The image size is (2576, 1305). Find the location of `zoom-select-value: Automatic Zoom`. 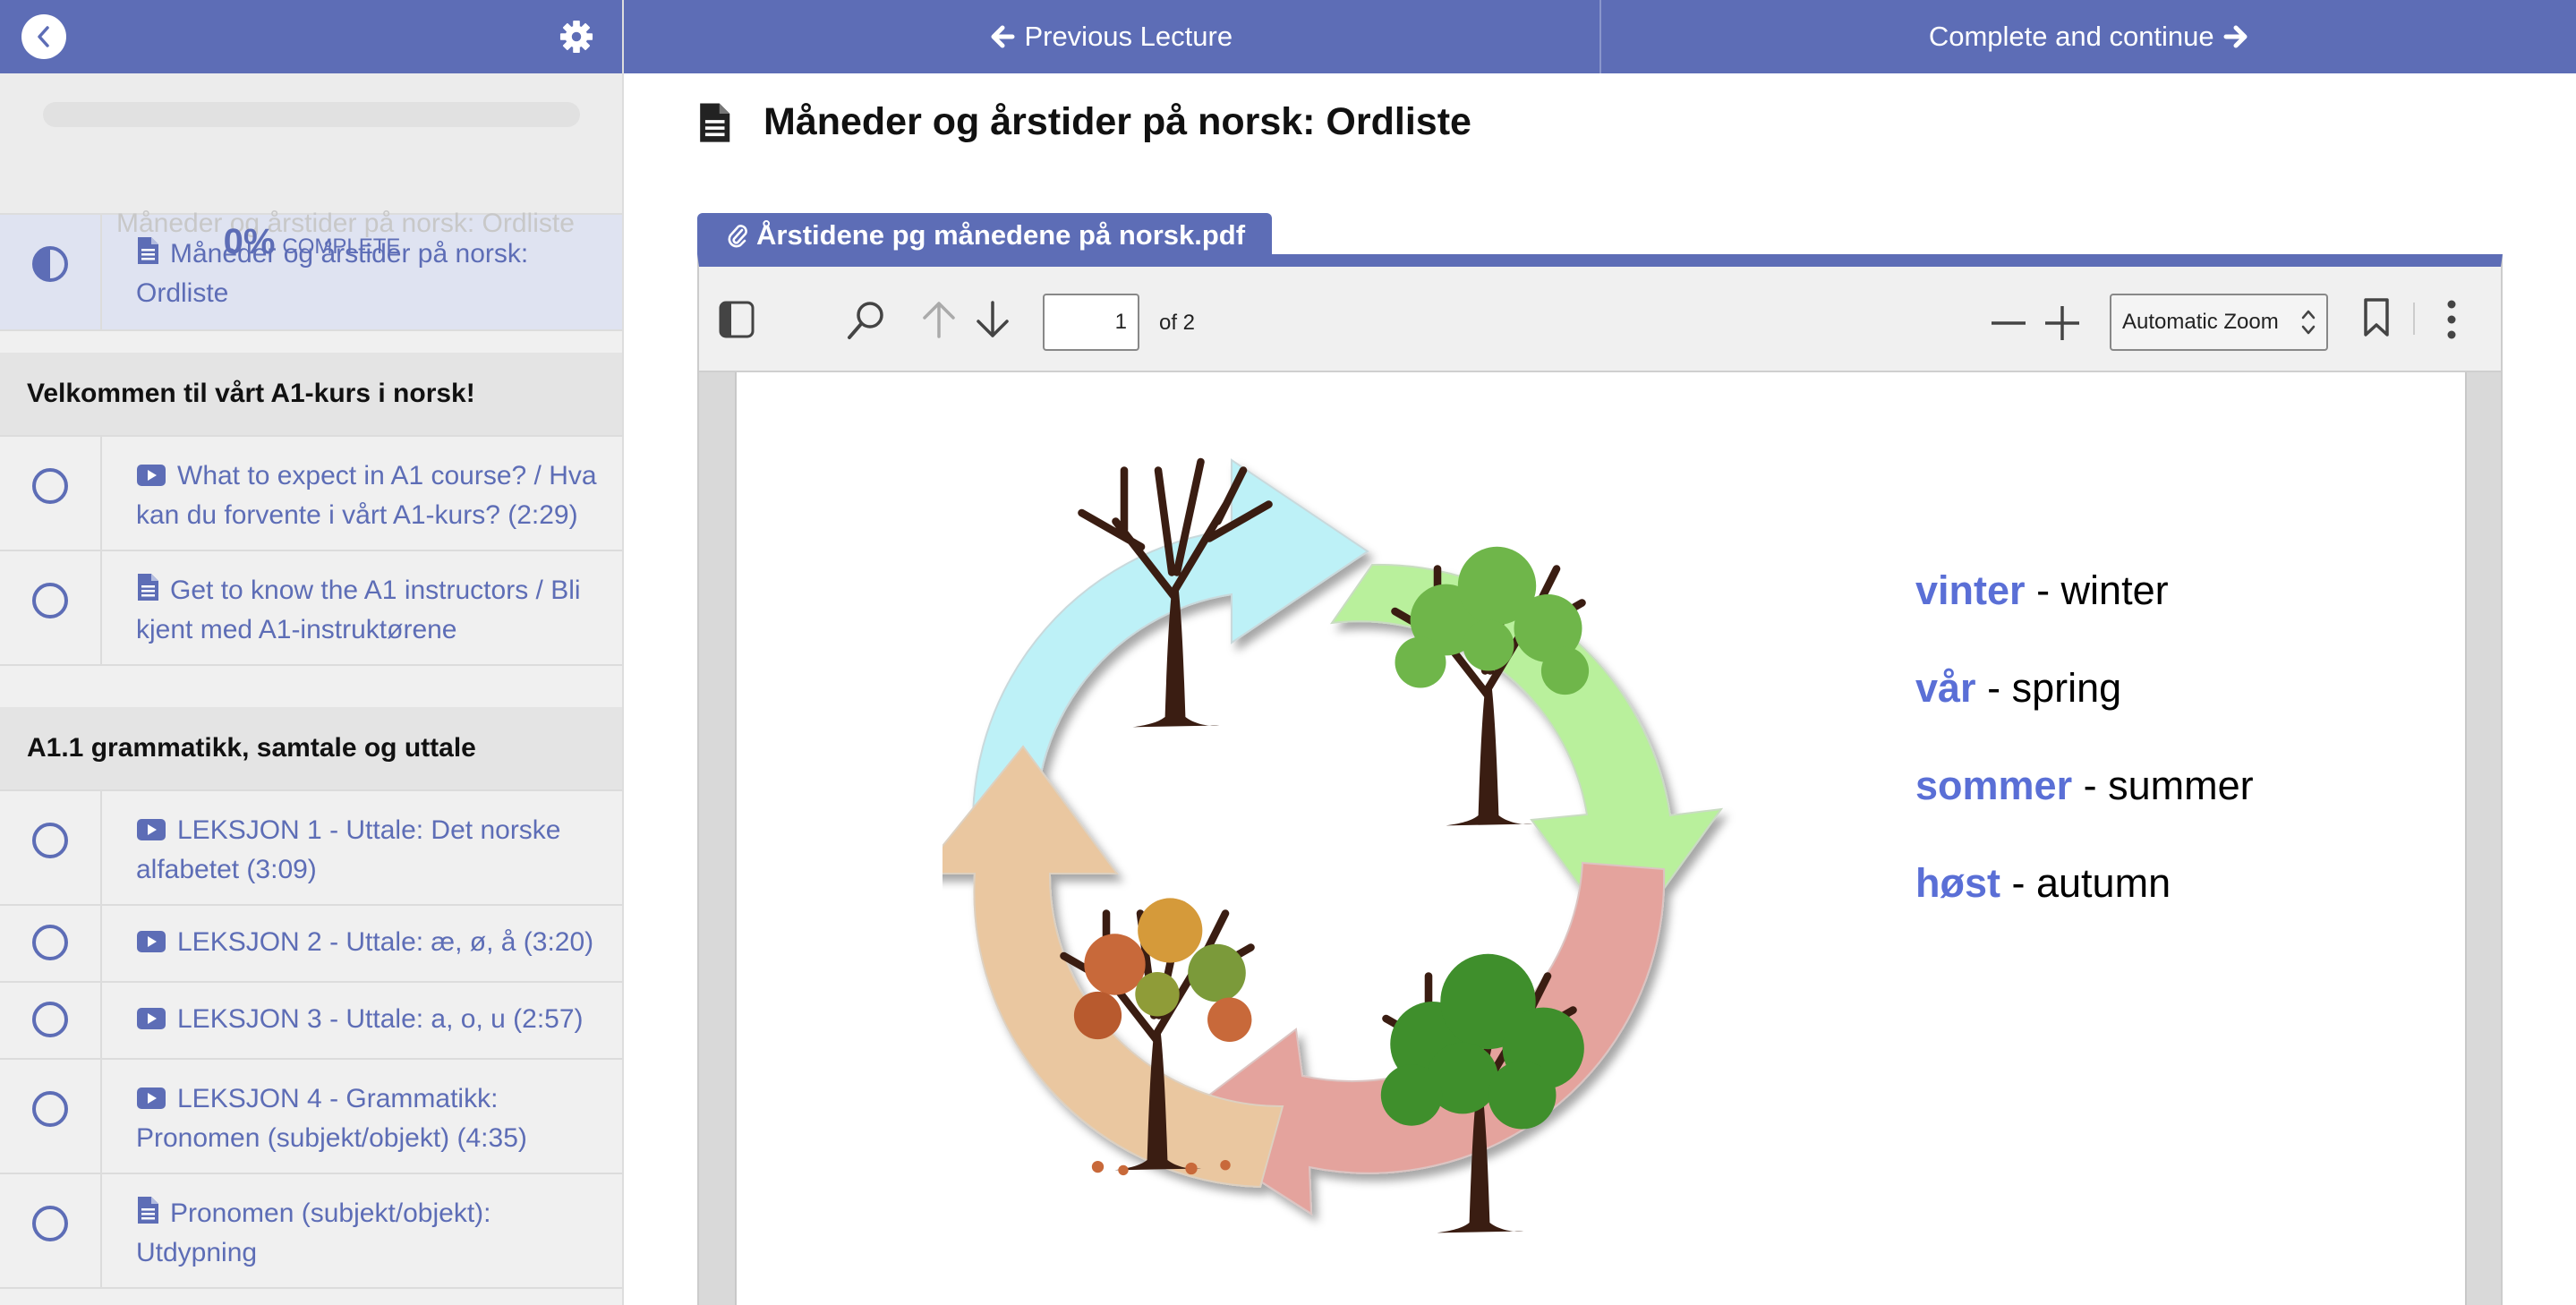

zoom-select-value: Automatic Zoom is located at coordinates (2200, 322).